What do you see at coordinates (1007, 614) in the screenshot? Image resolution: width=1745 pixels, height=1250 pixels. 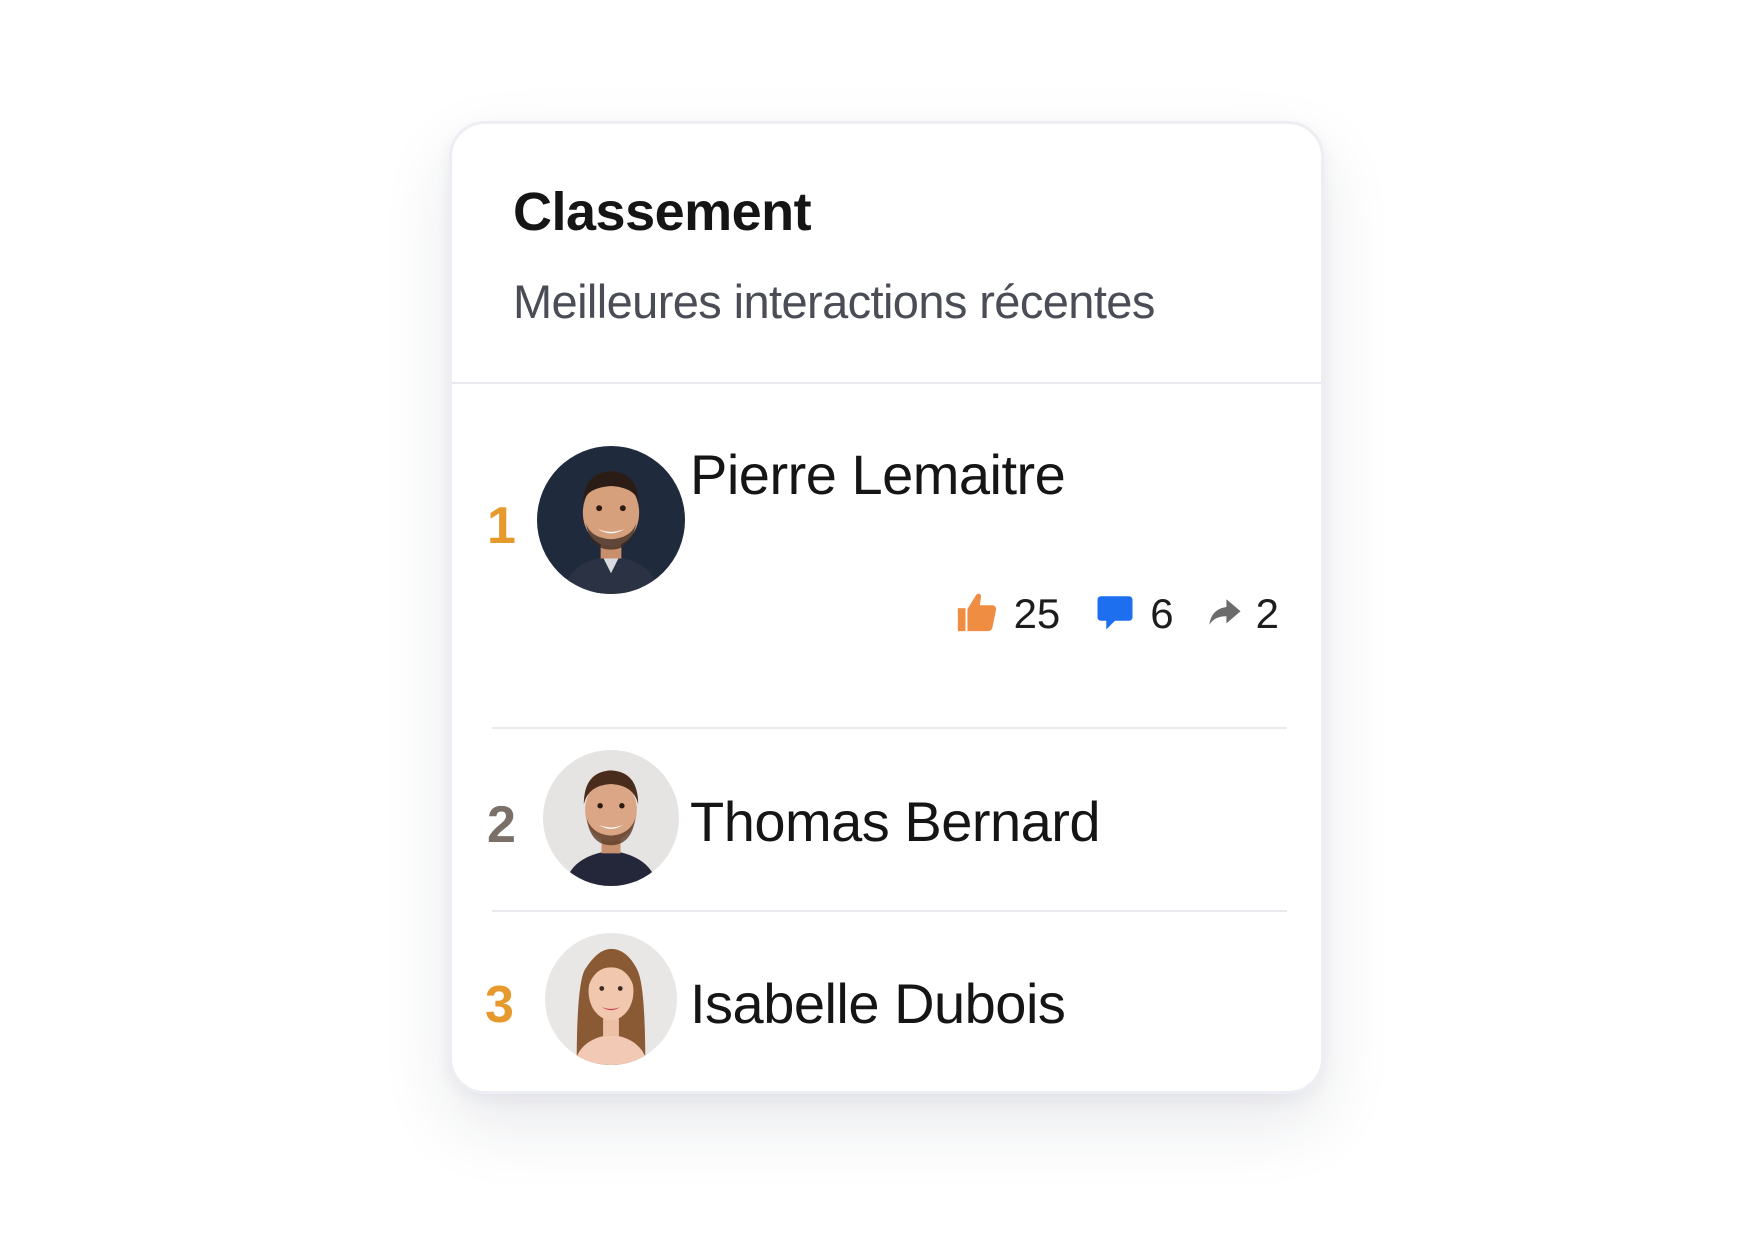 I see `likes-stat: 25` at bounding box center [1007, 614].